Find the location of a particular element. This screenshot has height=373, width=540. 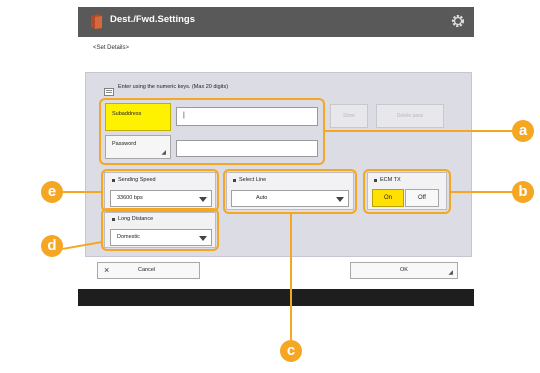

highlight-b is located at coordinates (407, 191).